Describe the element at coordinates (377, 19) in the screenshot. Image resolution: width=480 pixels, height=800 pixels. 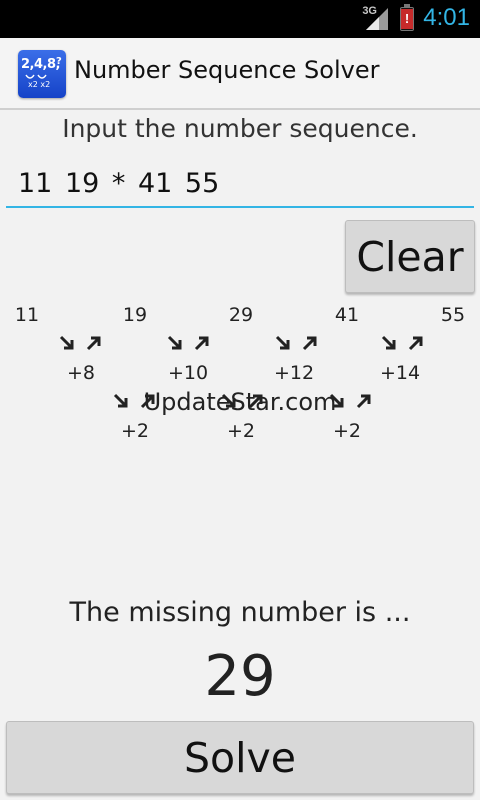
I see `signal-icon` at that location.